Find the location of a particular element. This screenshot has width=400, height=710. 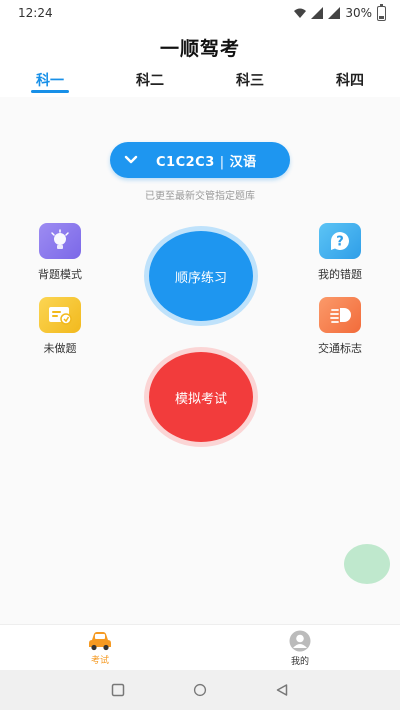

license-label: C1C2C3 | 汉语 is located at coordinates (206, 160).